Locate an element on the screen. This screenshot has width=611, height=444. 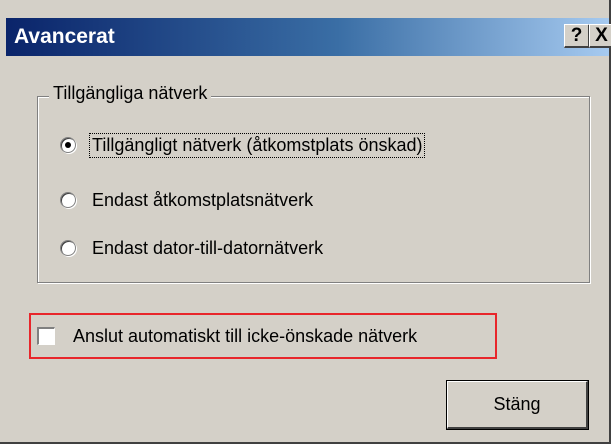
close-icon: X is located at coordinates (601, 35).